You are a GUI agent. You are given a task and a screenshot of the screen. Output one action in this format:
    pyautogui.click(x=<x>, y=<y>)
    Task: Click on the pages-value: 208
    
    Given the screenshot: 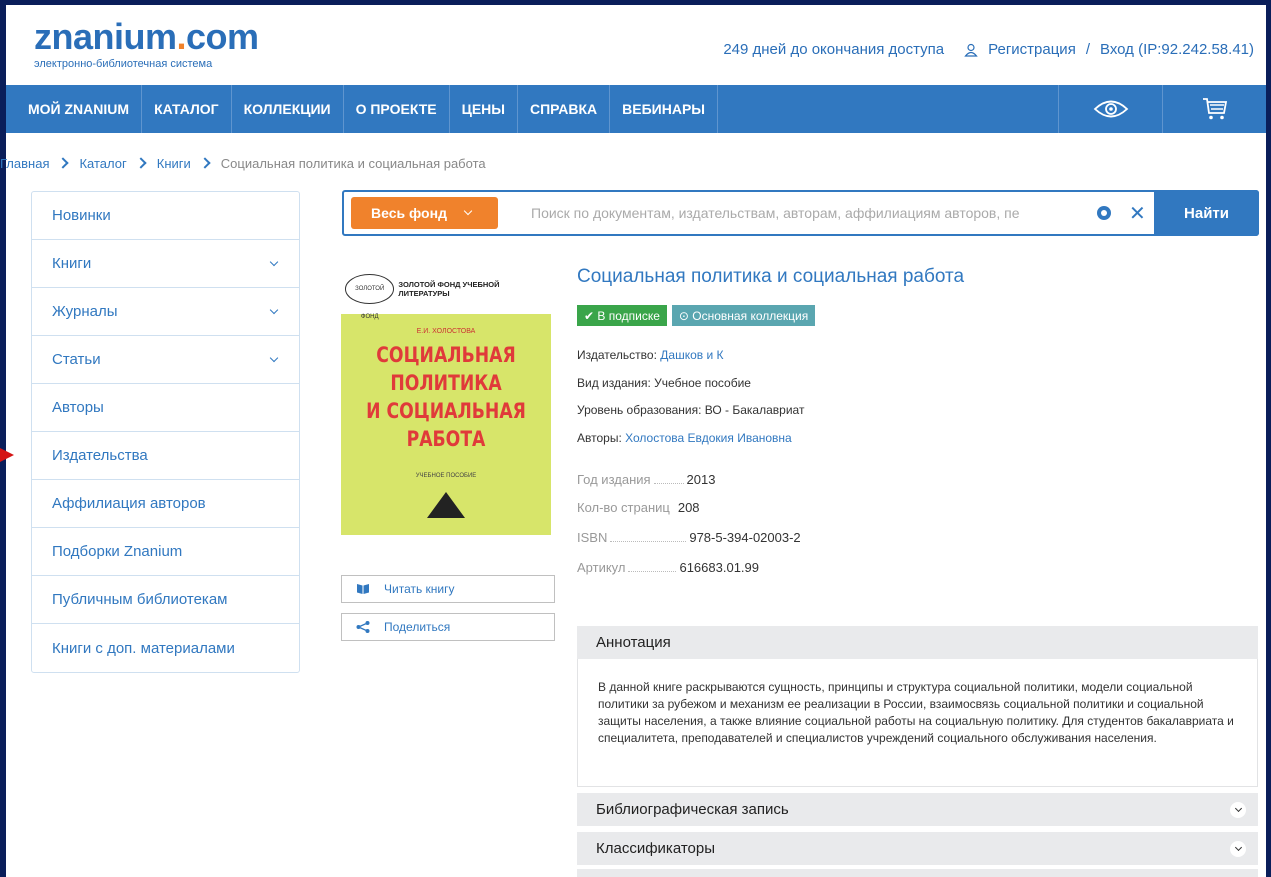 What is the action you would take?
    pyautogui.click(x=688, y=507)
    